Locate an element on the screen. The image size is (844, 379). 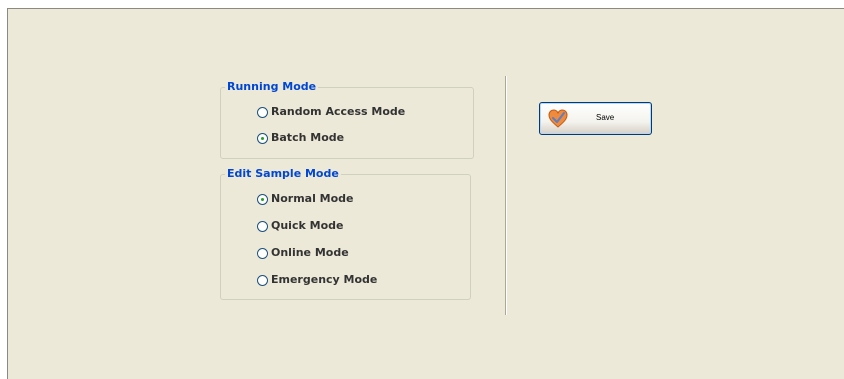
heart-check-icon is located at coordinates (558, 118).